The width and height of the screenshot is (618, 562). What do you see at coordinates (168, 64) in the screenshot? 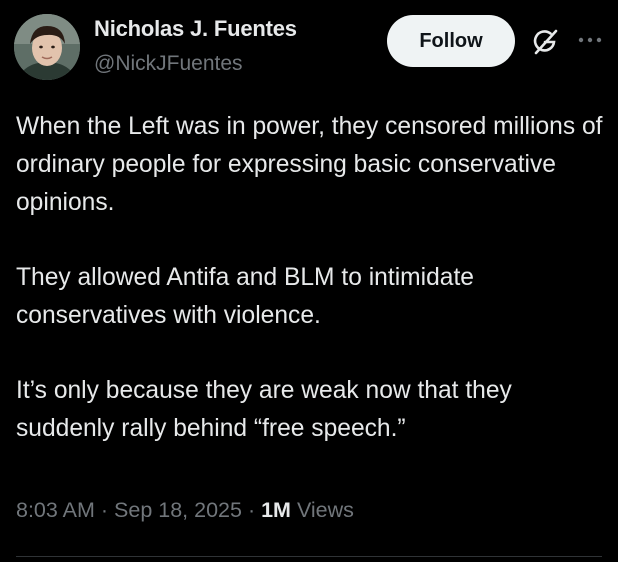
I see `author-handle: @NickJFuentes` at bounding box center [168, 64].